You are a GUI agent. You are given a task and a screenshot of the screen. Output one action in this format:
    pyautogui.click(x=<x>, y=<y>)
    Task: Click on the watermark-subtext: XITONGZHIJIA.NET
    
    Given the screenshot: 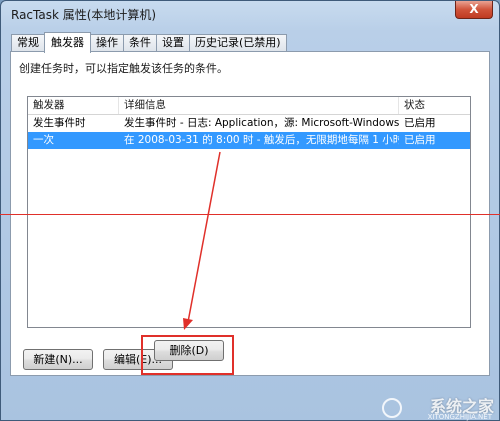 What is the action you would take?
    pyautogui.click(x=459, y=417)
    